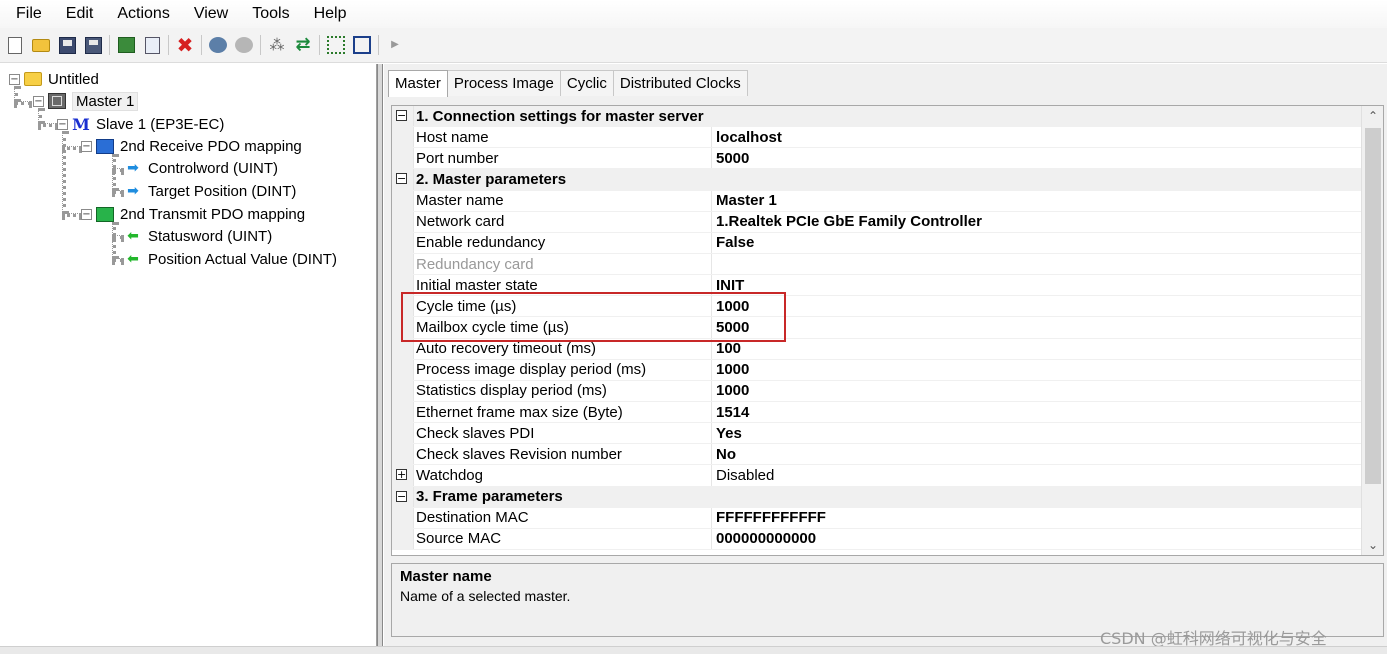 The image size is (1387, 654). What do you see at coordinates (213, 214) in the screenshot?
I see `tree-node-label: 2nd Transmit PDO mapping` at bounding box center [213, 214].